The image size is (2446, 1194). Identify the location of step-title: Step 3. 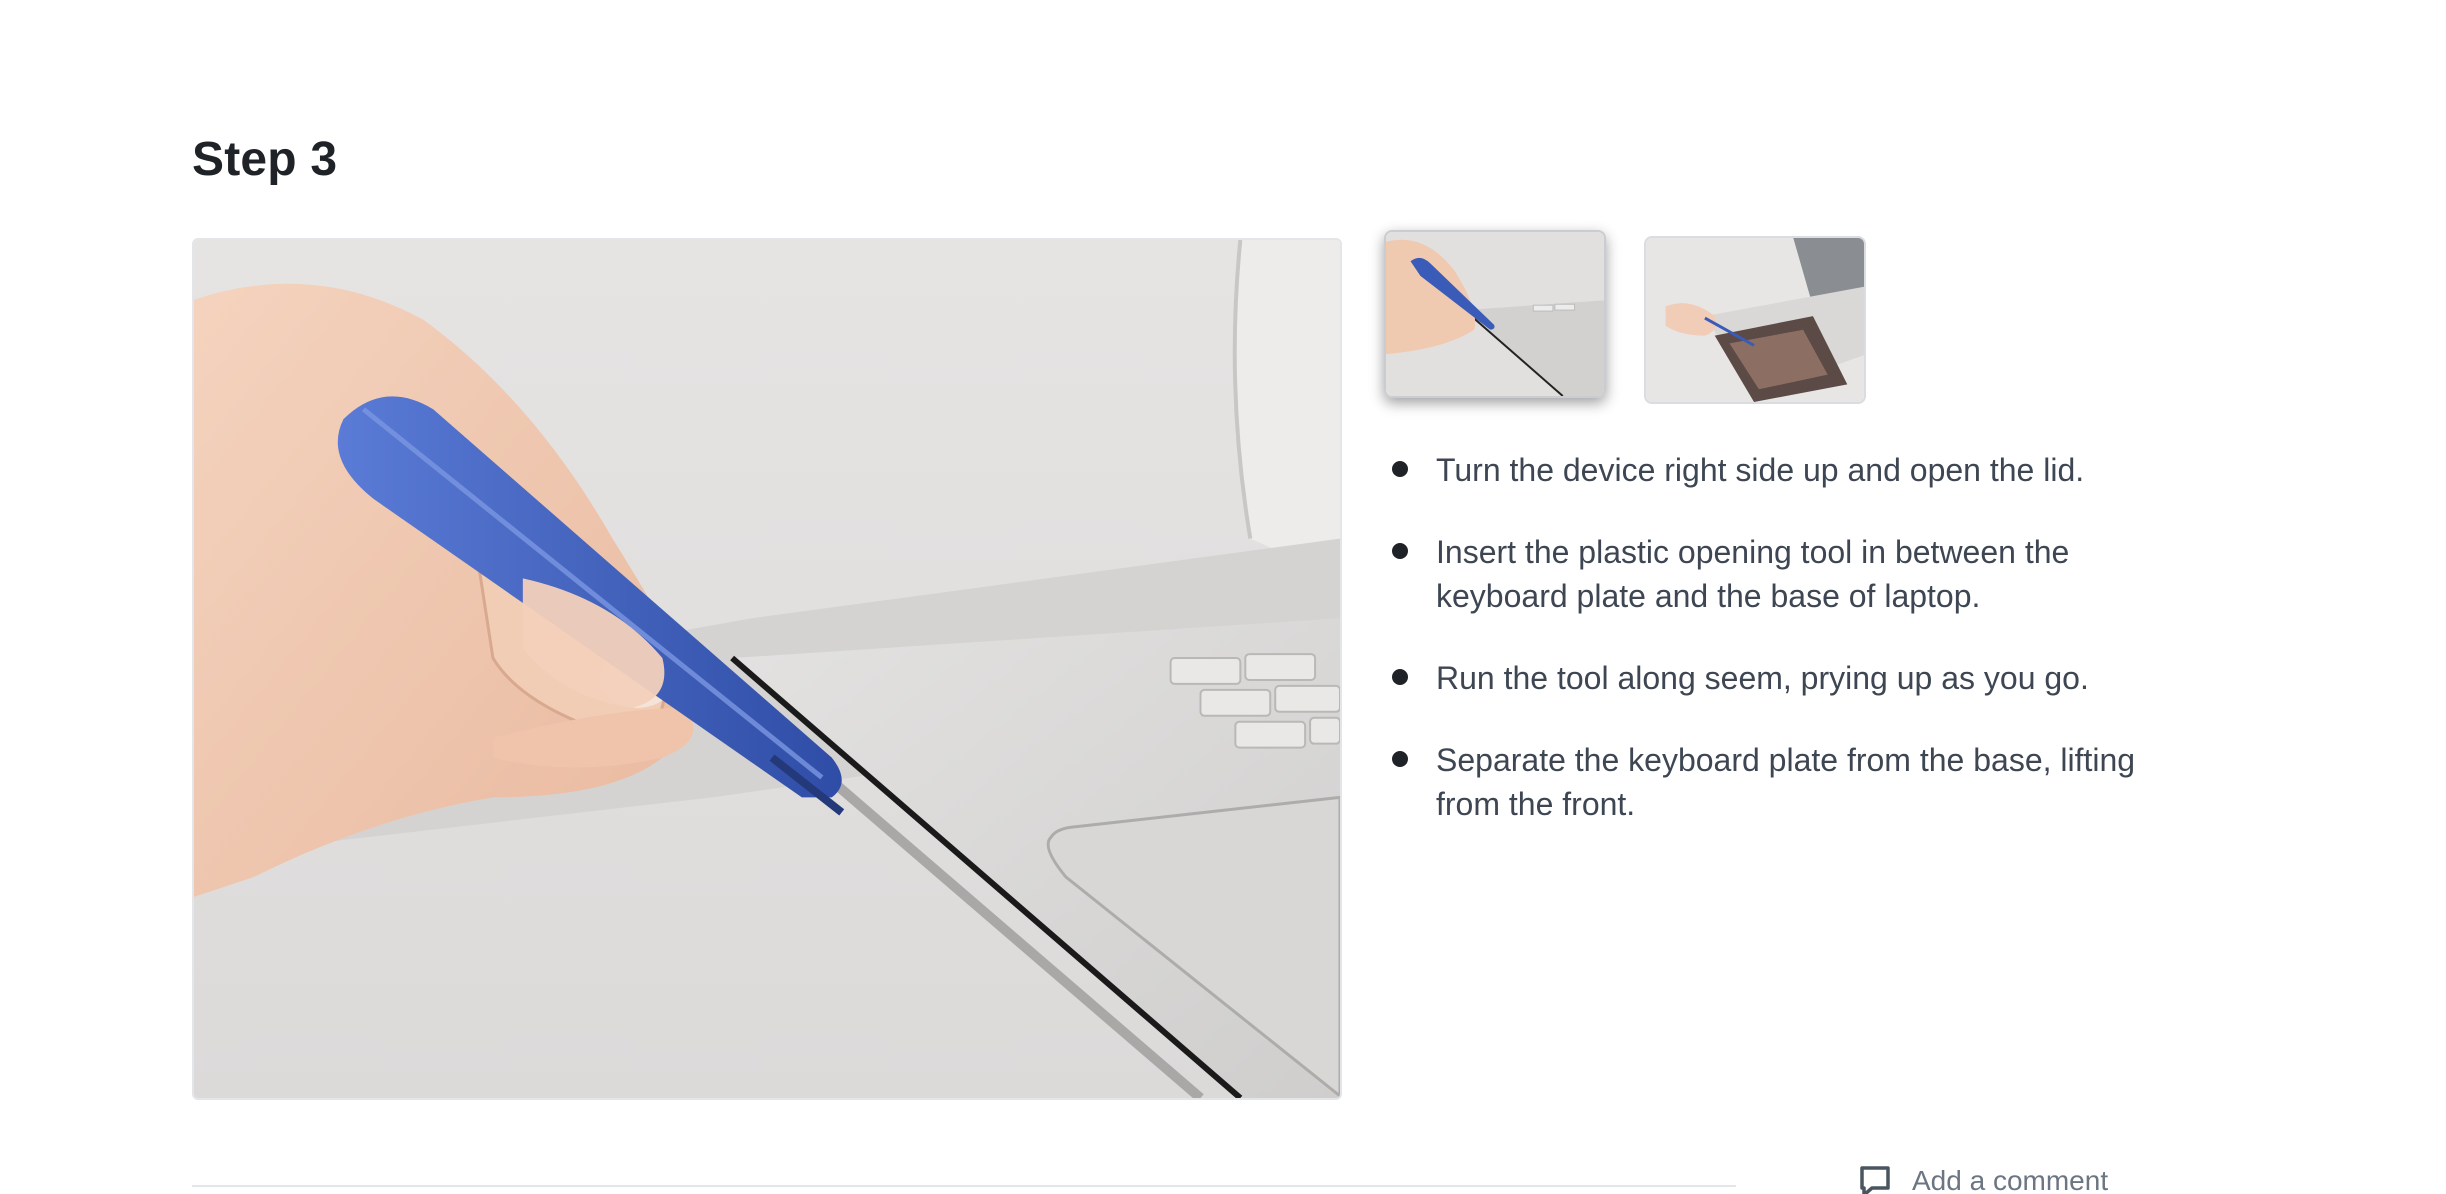
(265, 159).